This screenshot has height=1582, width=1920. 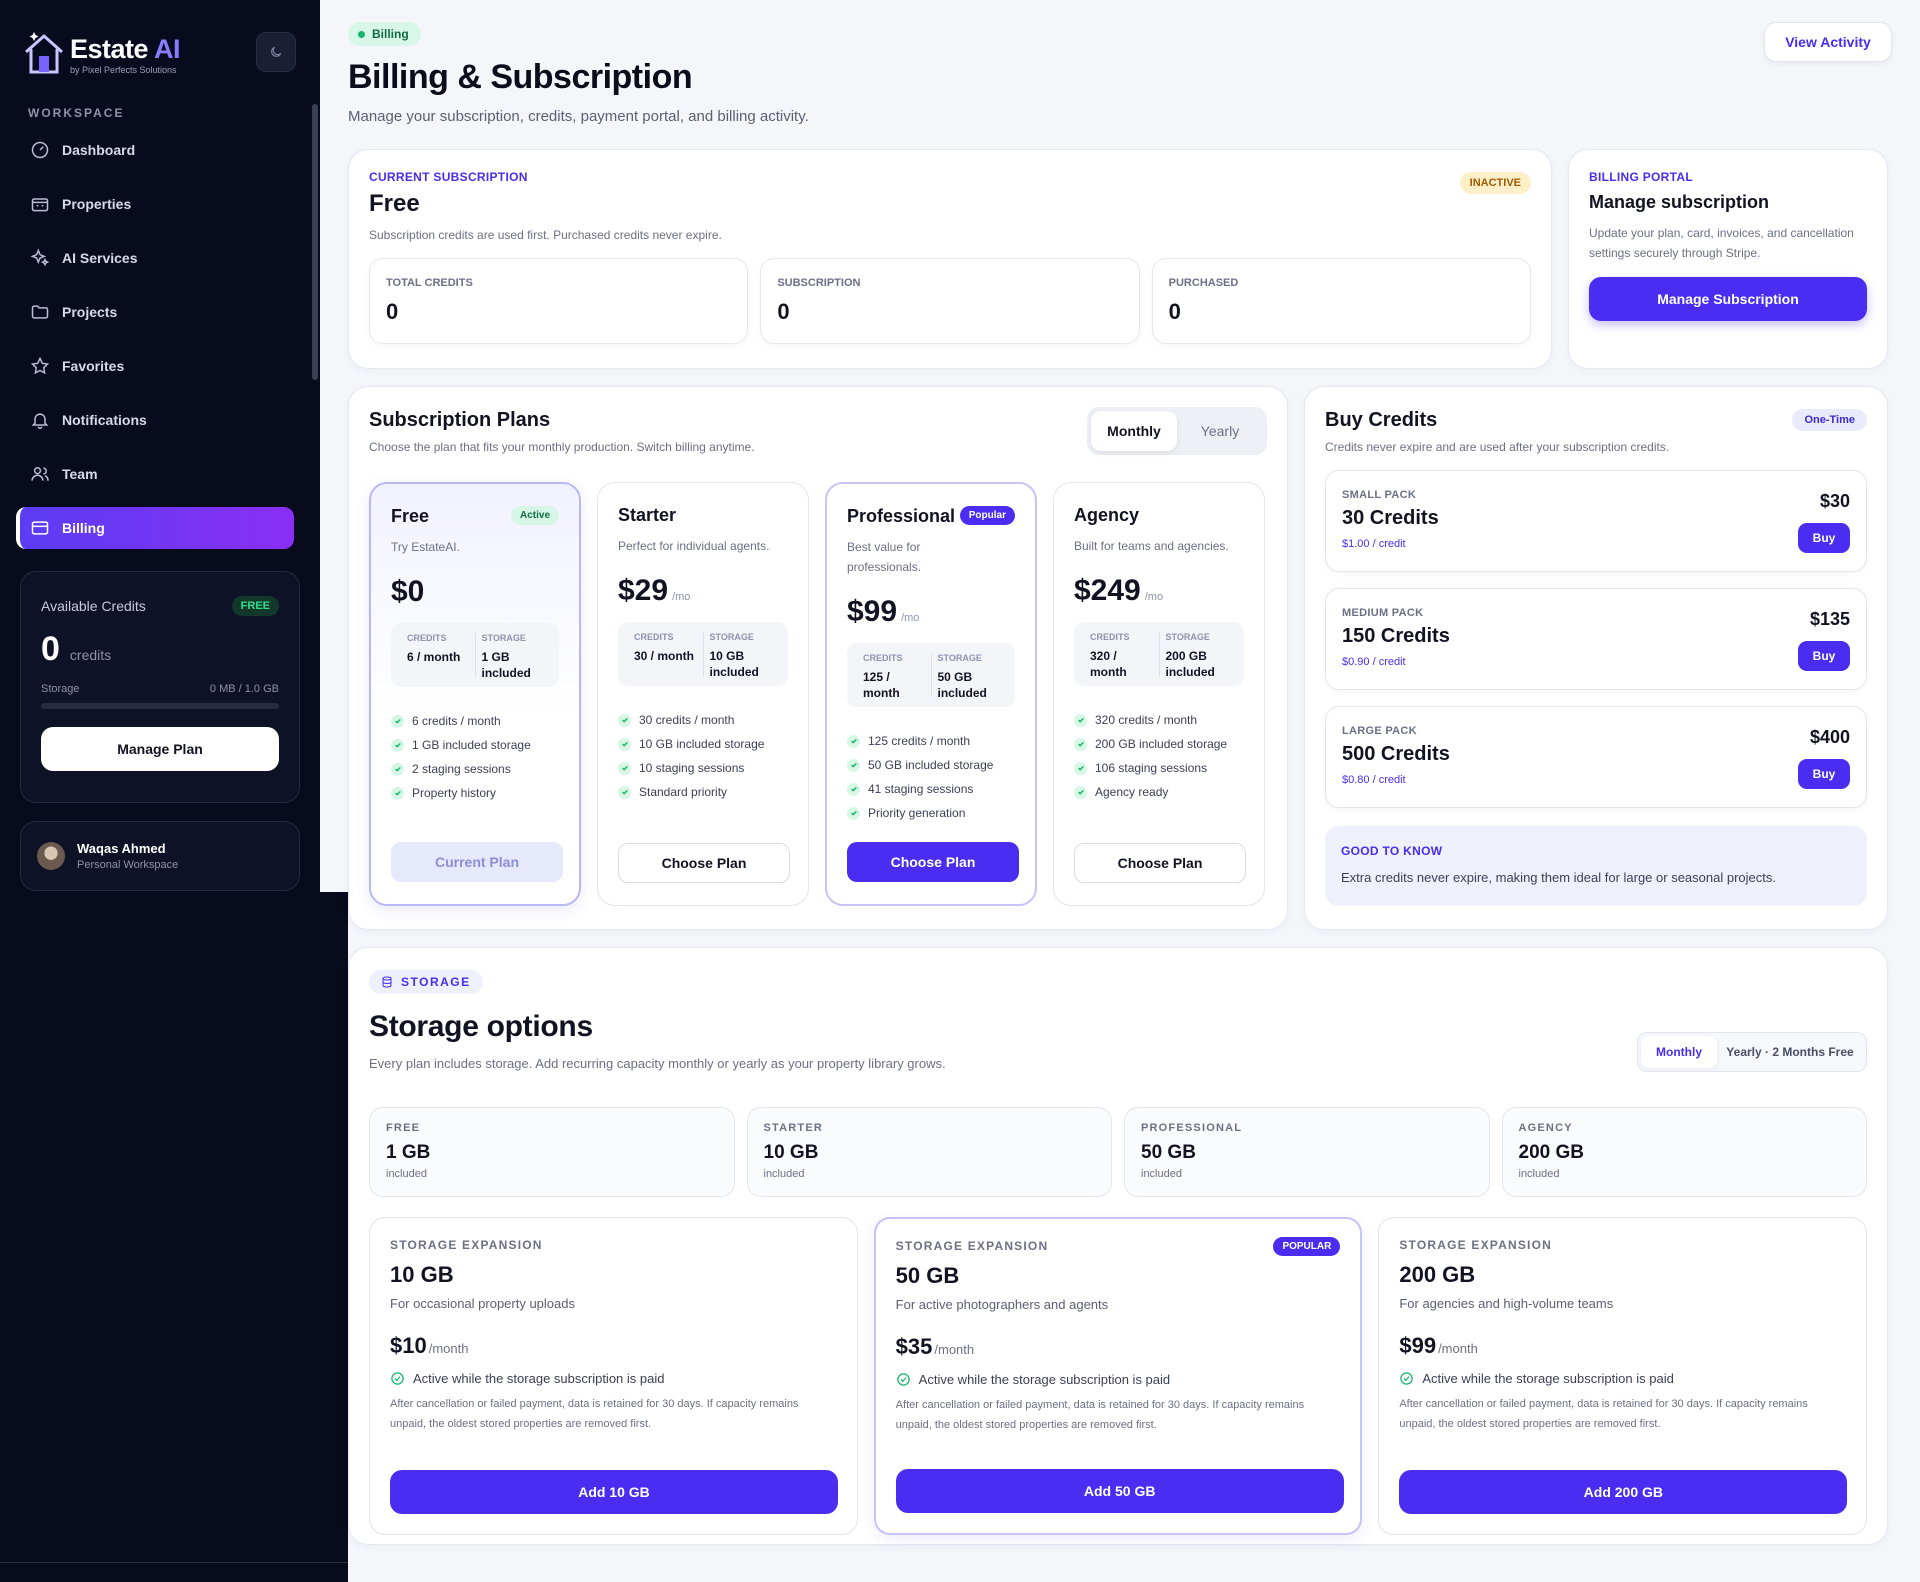 What do you see at coordinates (1374, 544) in the screenshot?
I see `pack-per-credit: $1.00 / credit` at bounding box center [1374, 544].